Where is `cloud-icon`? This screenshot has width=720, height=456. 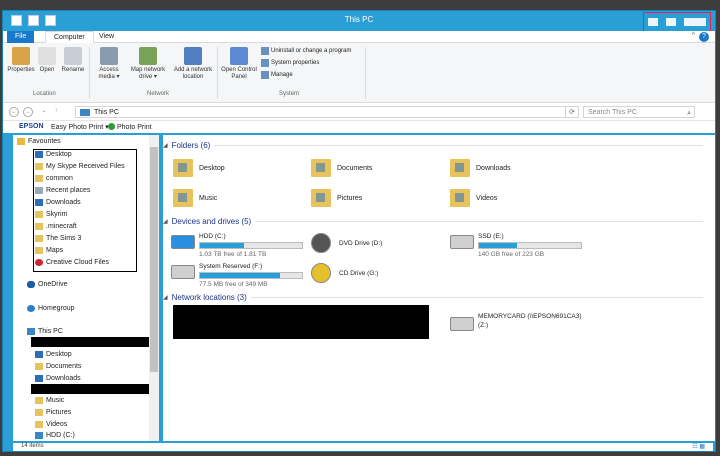 cloud-icon is located at coordinates (31, 284).